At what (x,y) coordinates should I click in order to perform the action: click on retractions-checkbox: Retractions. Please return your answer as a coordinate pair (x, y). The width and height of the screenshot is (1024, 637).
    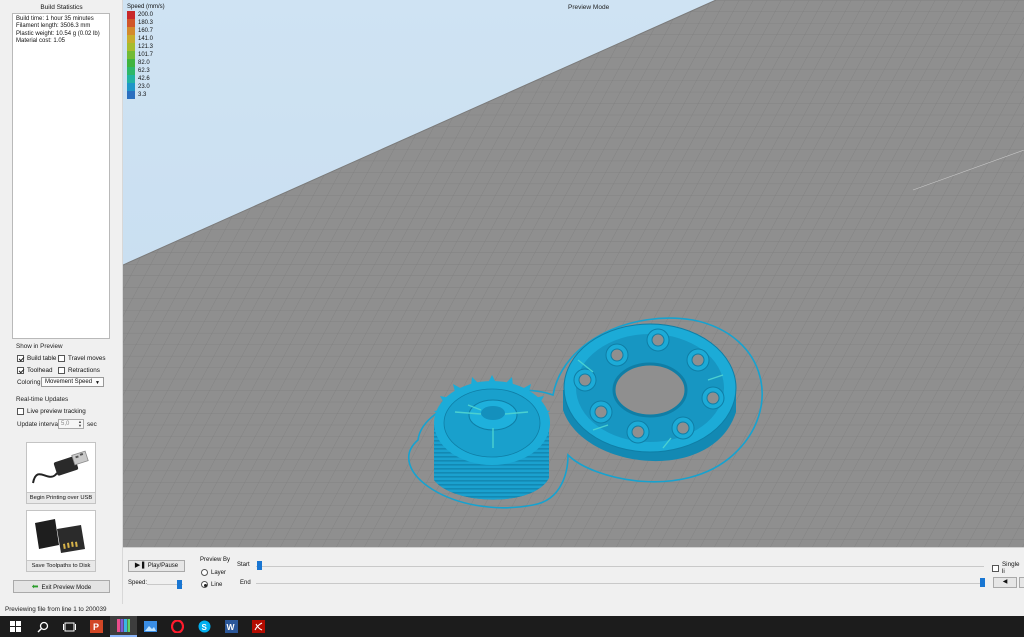
    Looking at the image, I should click on (79, 370).